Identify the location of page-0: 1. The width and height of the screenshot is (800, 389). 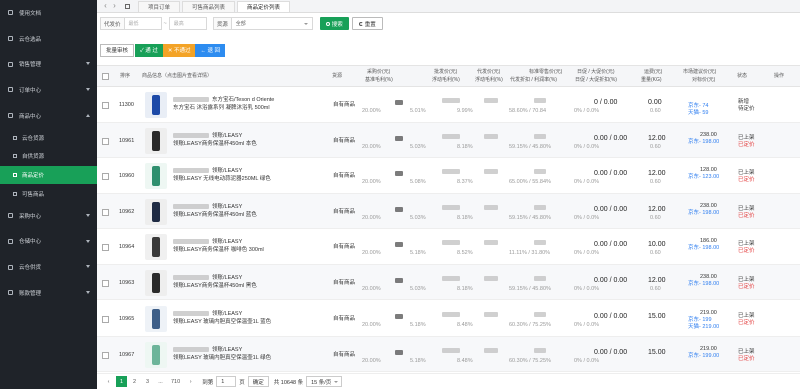
(121, 381).